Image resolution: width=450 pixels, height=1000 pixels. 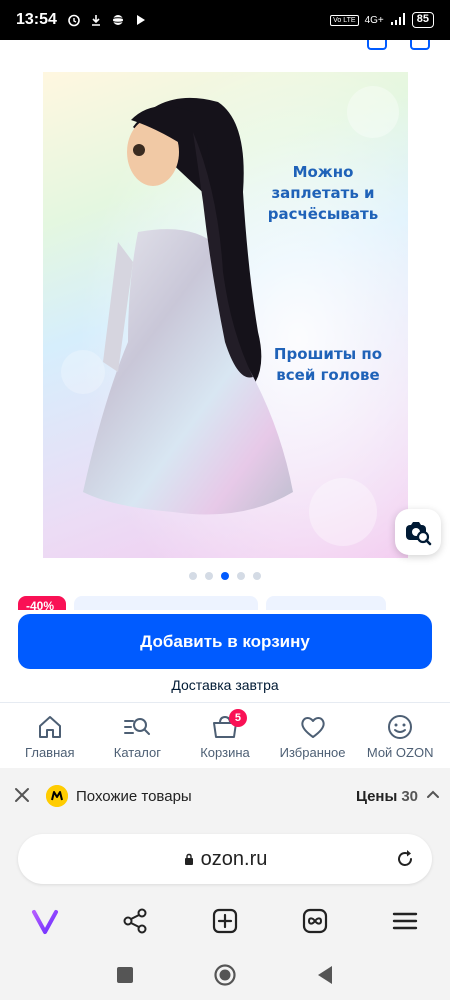 I want to click on status-system-icons: Vo LTE 4G+ 85, so click(x=382, y=20).